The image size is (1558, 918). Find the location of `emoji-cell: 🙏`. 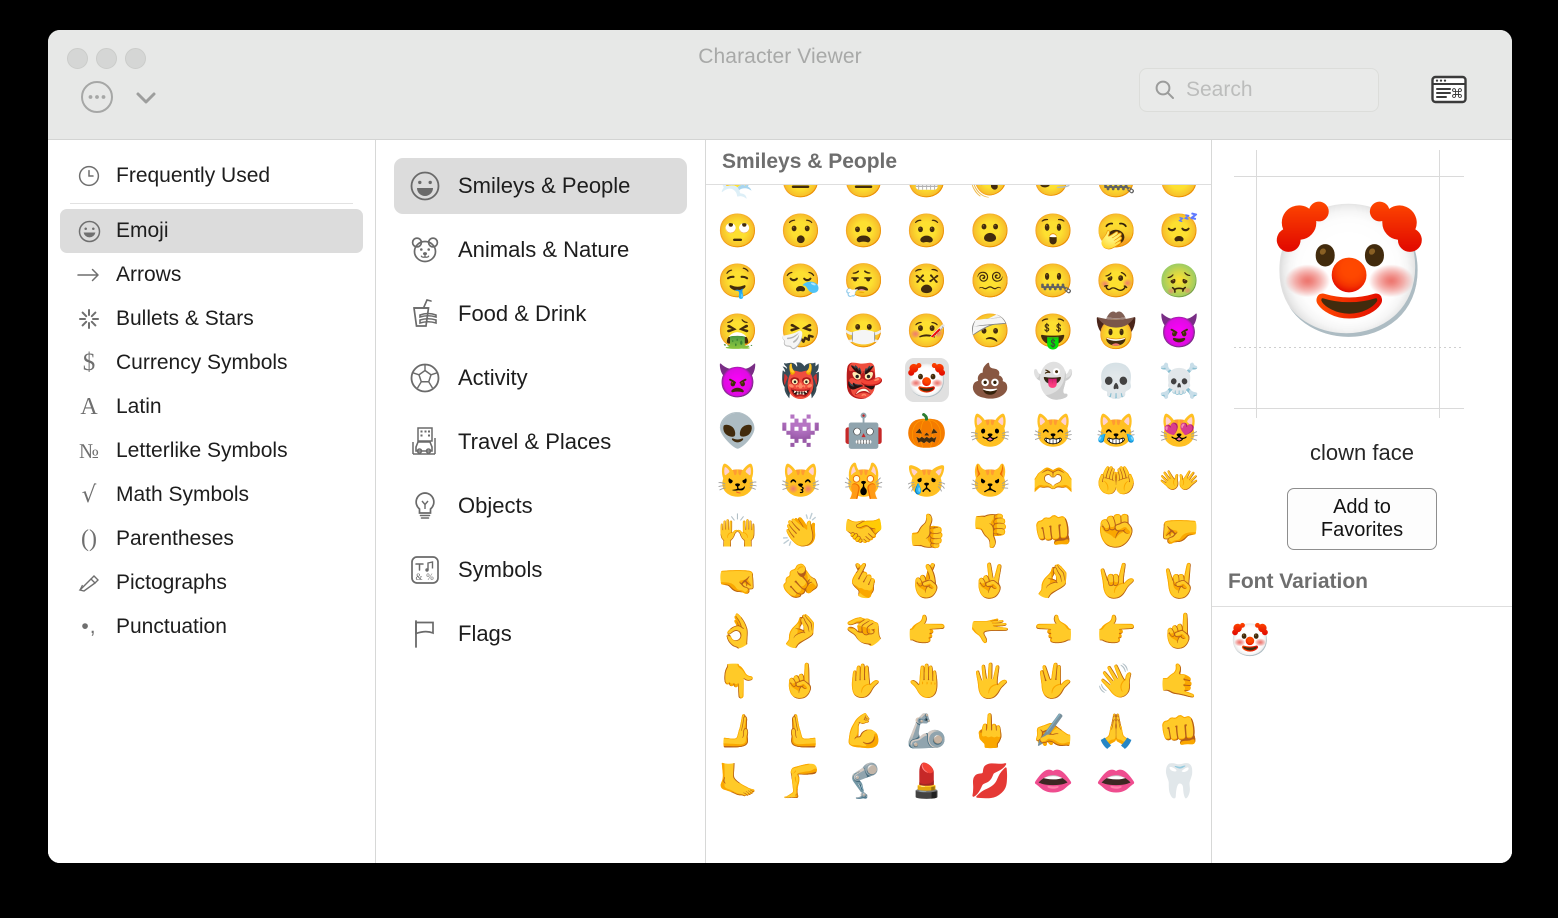

emoji-cell: 🙏 is located at coordinates (1116, 730).